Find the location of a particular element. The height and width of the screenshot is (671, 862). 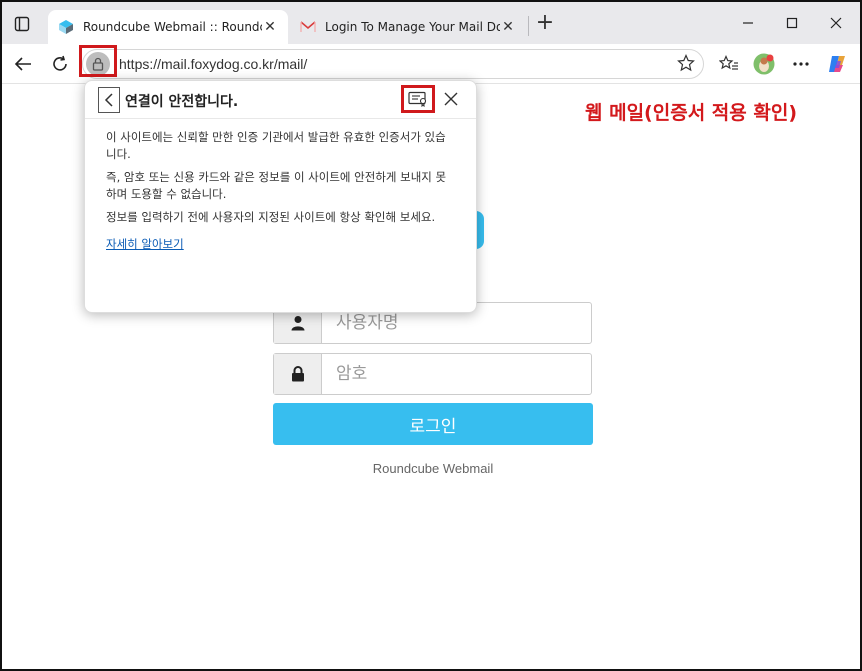

roundcube-icon is located at coordinates (66, 27).